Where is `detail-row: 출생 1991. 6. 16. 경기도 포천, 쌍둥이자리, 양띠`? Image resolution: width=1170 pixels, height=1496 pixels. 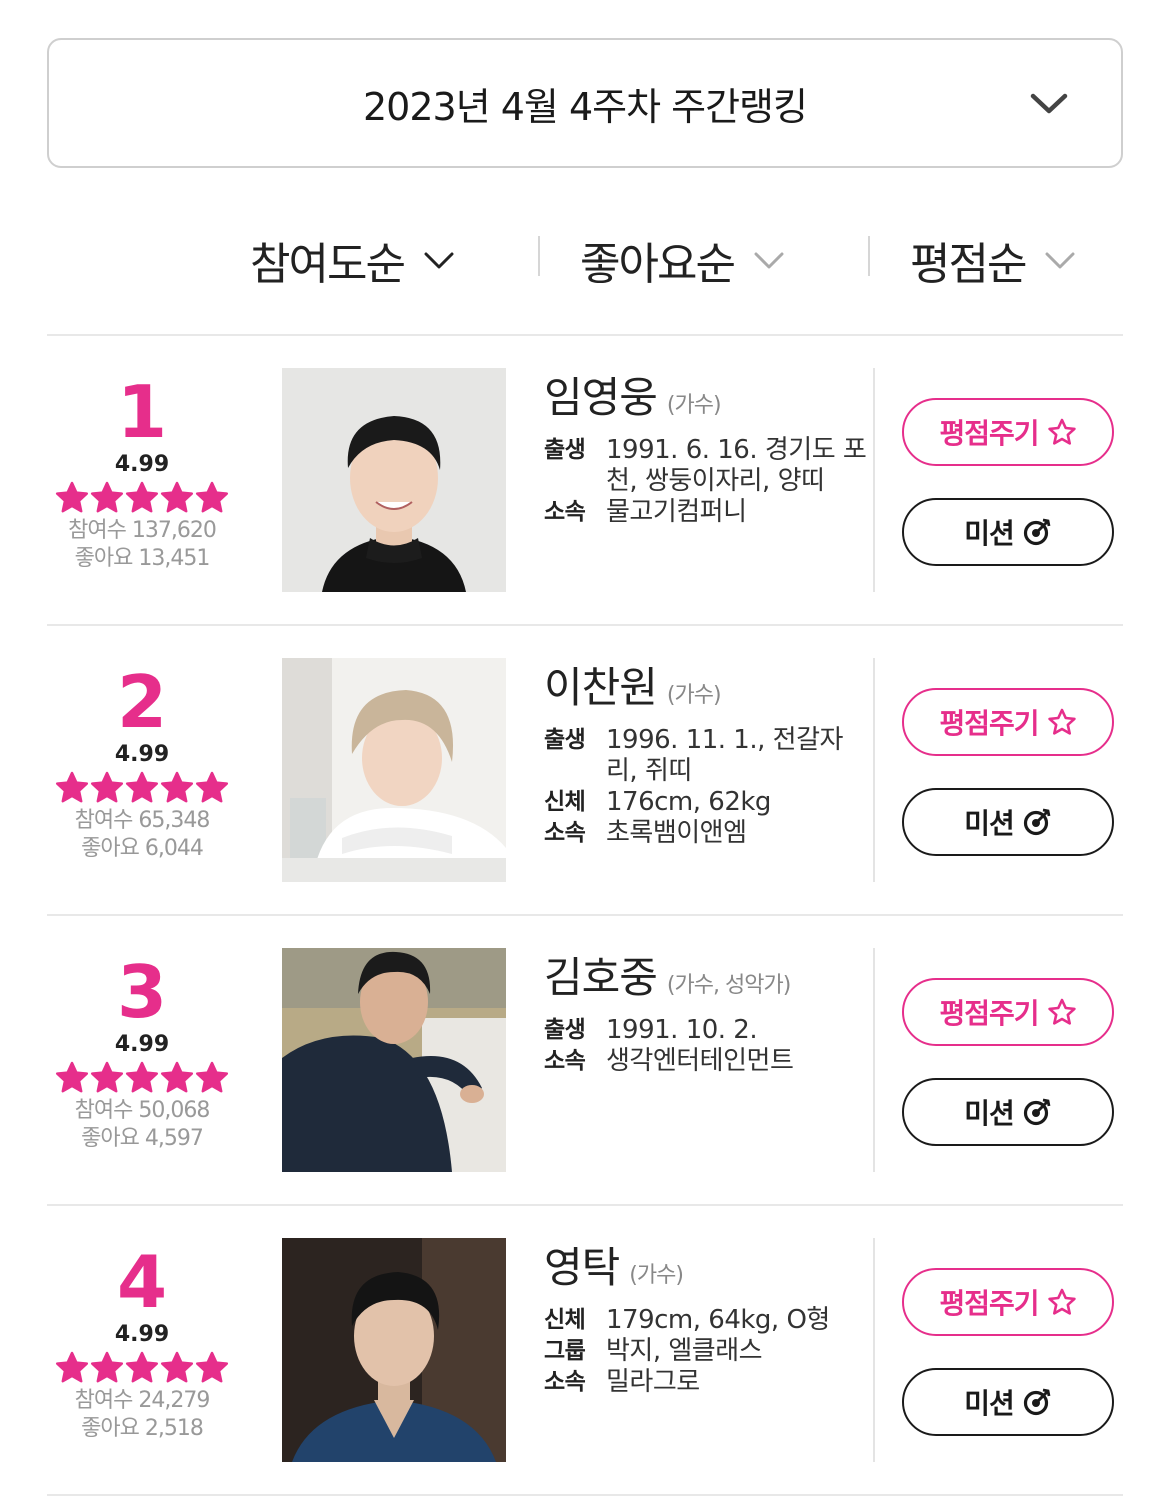 detail-row: 출생 1991. 6. 16. 경기도 포천, 쌍둥이자리, 양띠 is located at coordinates (709, 466).